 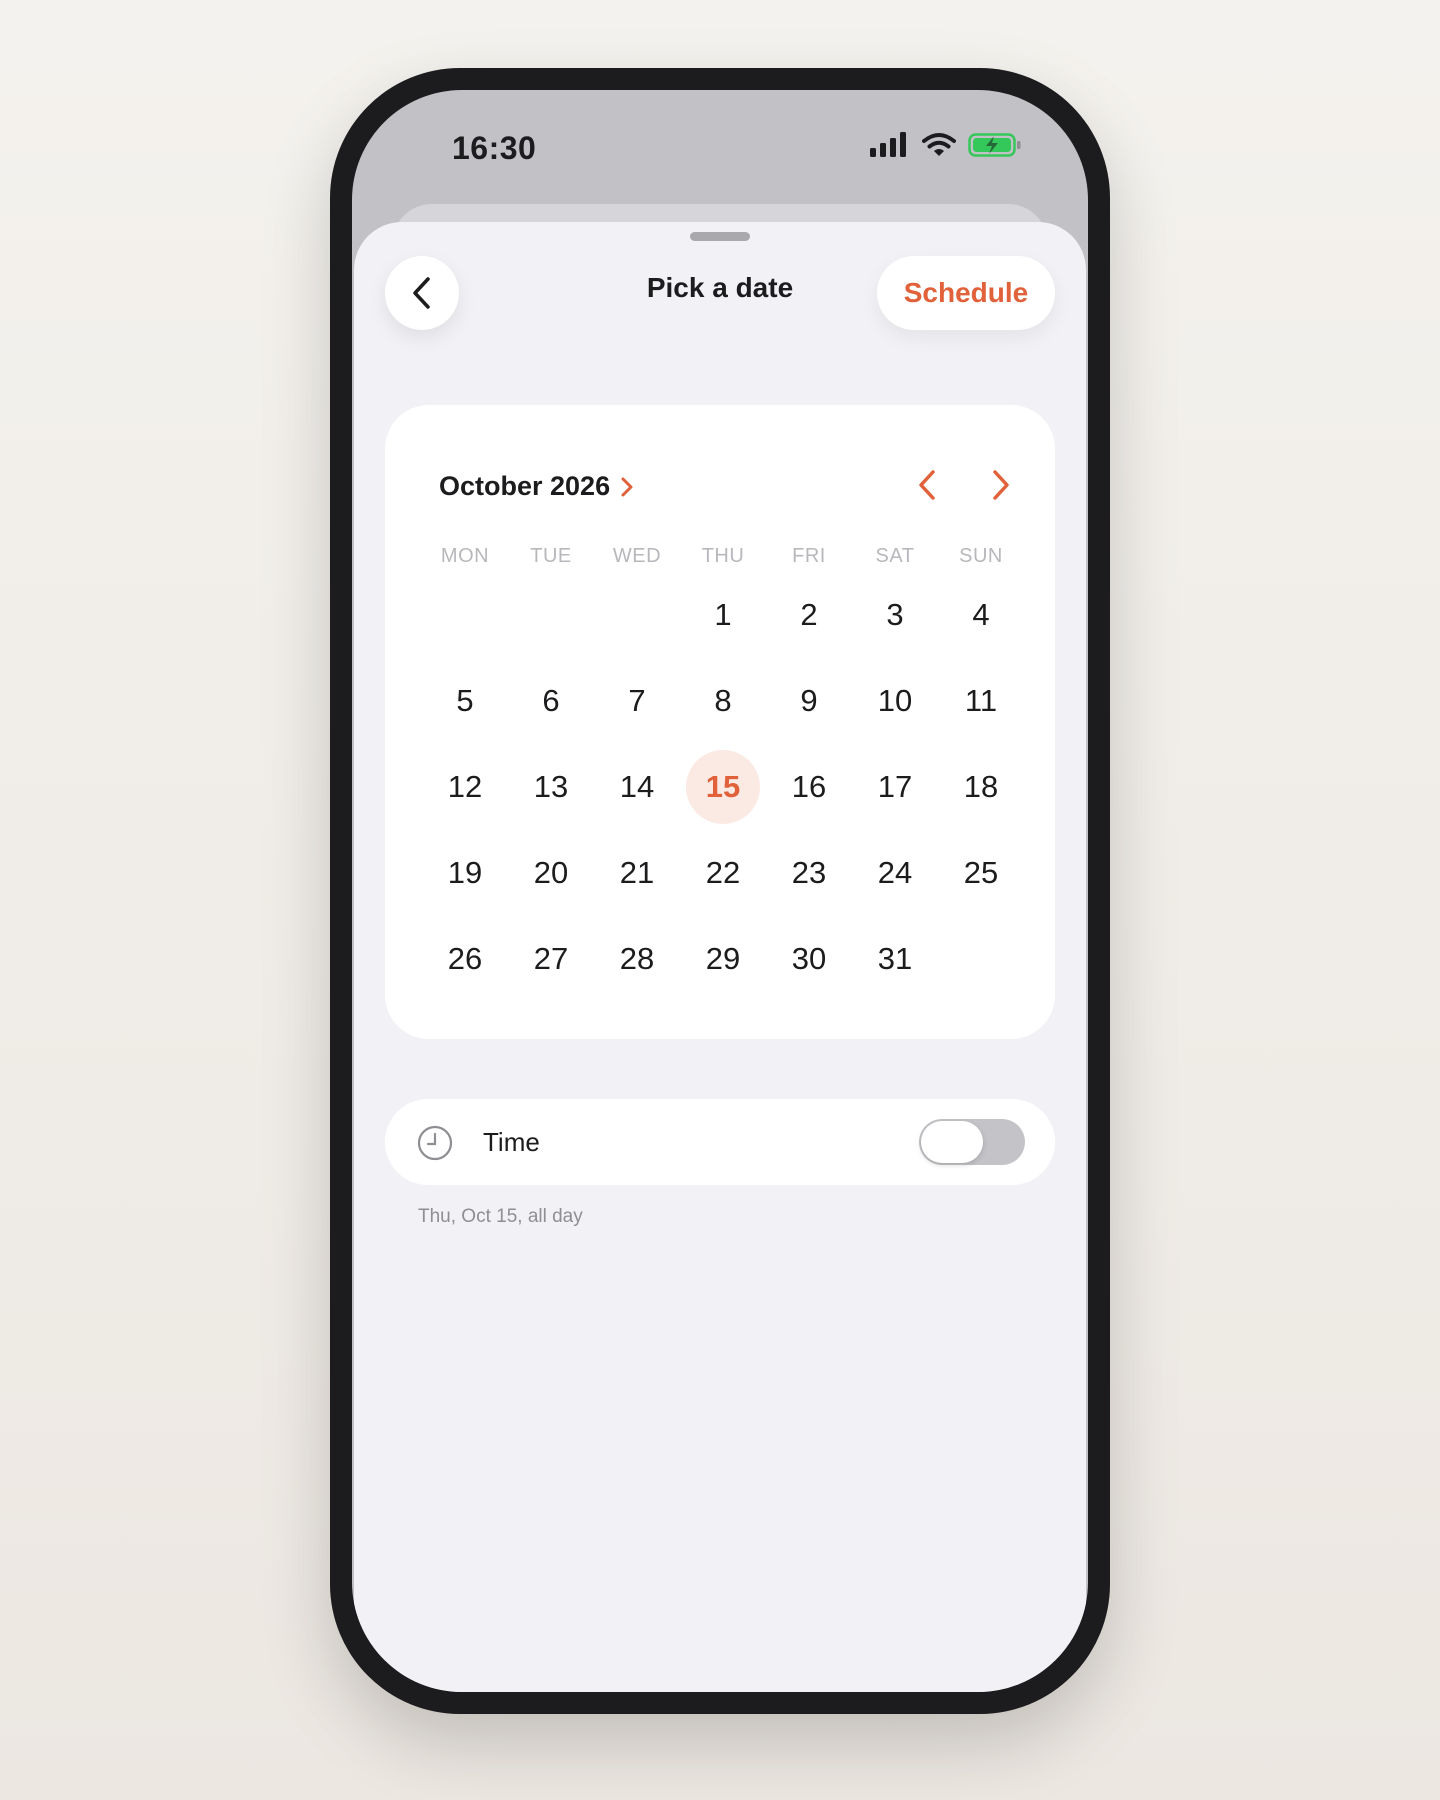 I want to click on day-cell: 6, so click(x=551, y=701).